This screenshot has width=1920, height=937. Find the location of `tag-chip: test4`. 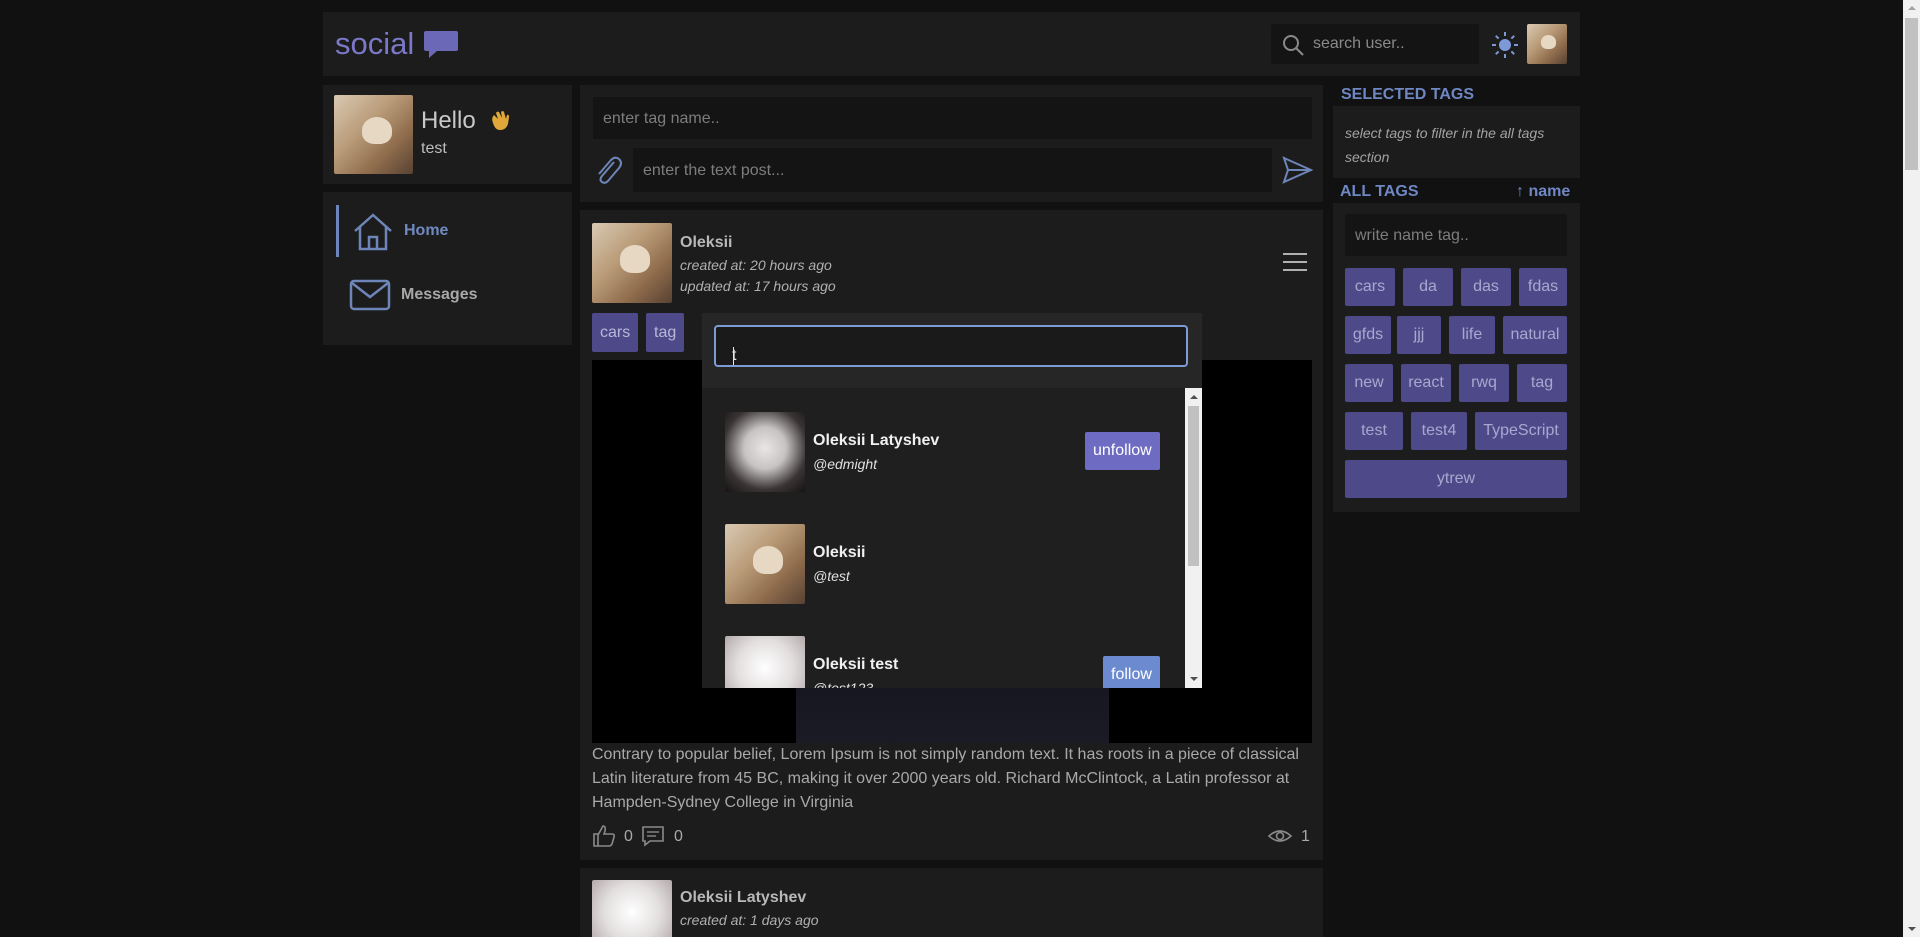

tag-chip: test4 is located at coordinates (1439, 431).